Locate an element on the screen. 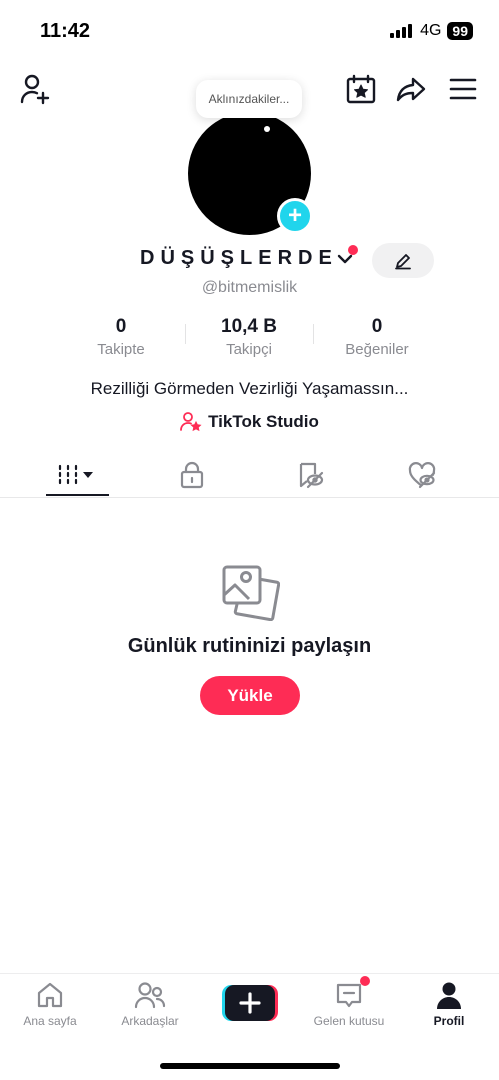 Image resolution: width=499 pixels, height=1080 pixels. display-name: DÜŞÜŞLERDE is located at coordinates (239, 258).